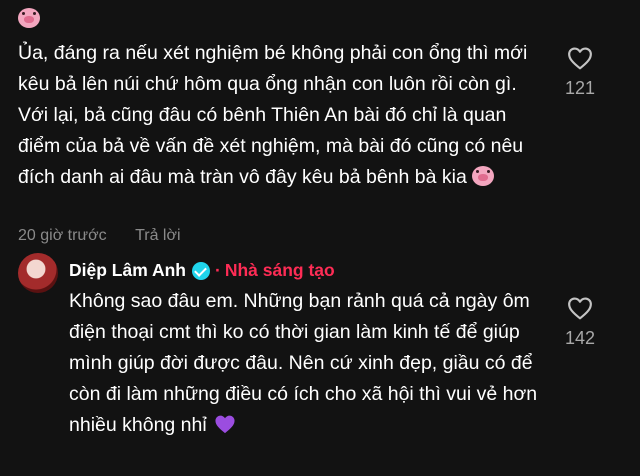 Image resolution: width=640 pixels, height=476 pixels. I want to click on verified-badge-icon, so click(201, 270).